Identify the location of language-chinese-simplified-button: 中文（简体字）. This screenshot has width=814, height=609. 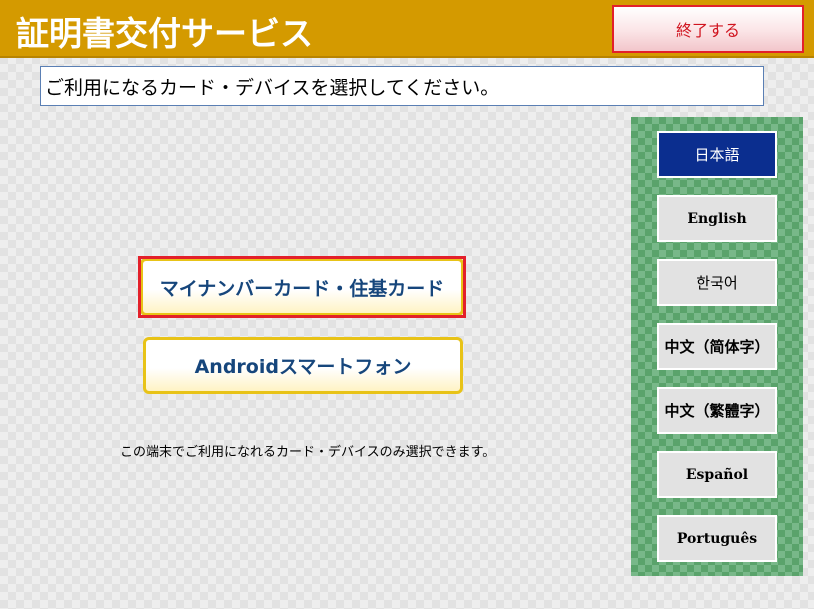
(717, 346).